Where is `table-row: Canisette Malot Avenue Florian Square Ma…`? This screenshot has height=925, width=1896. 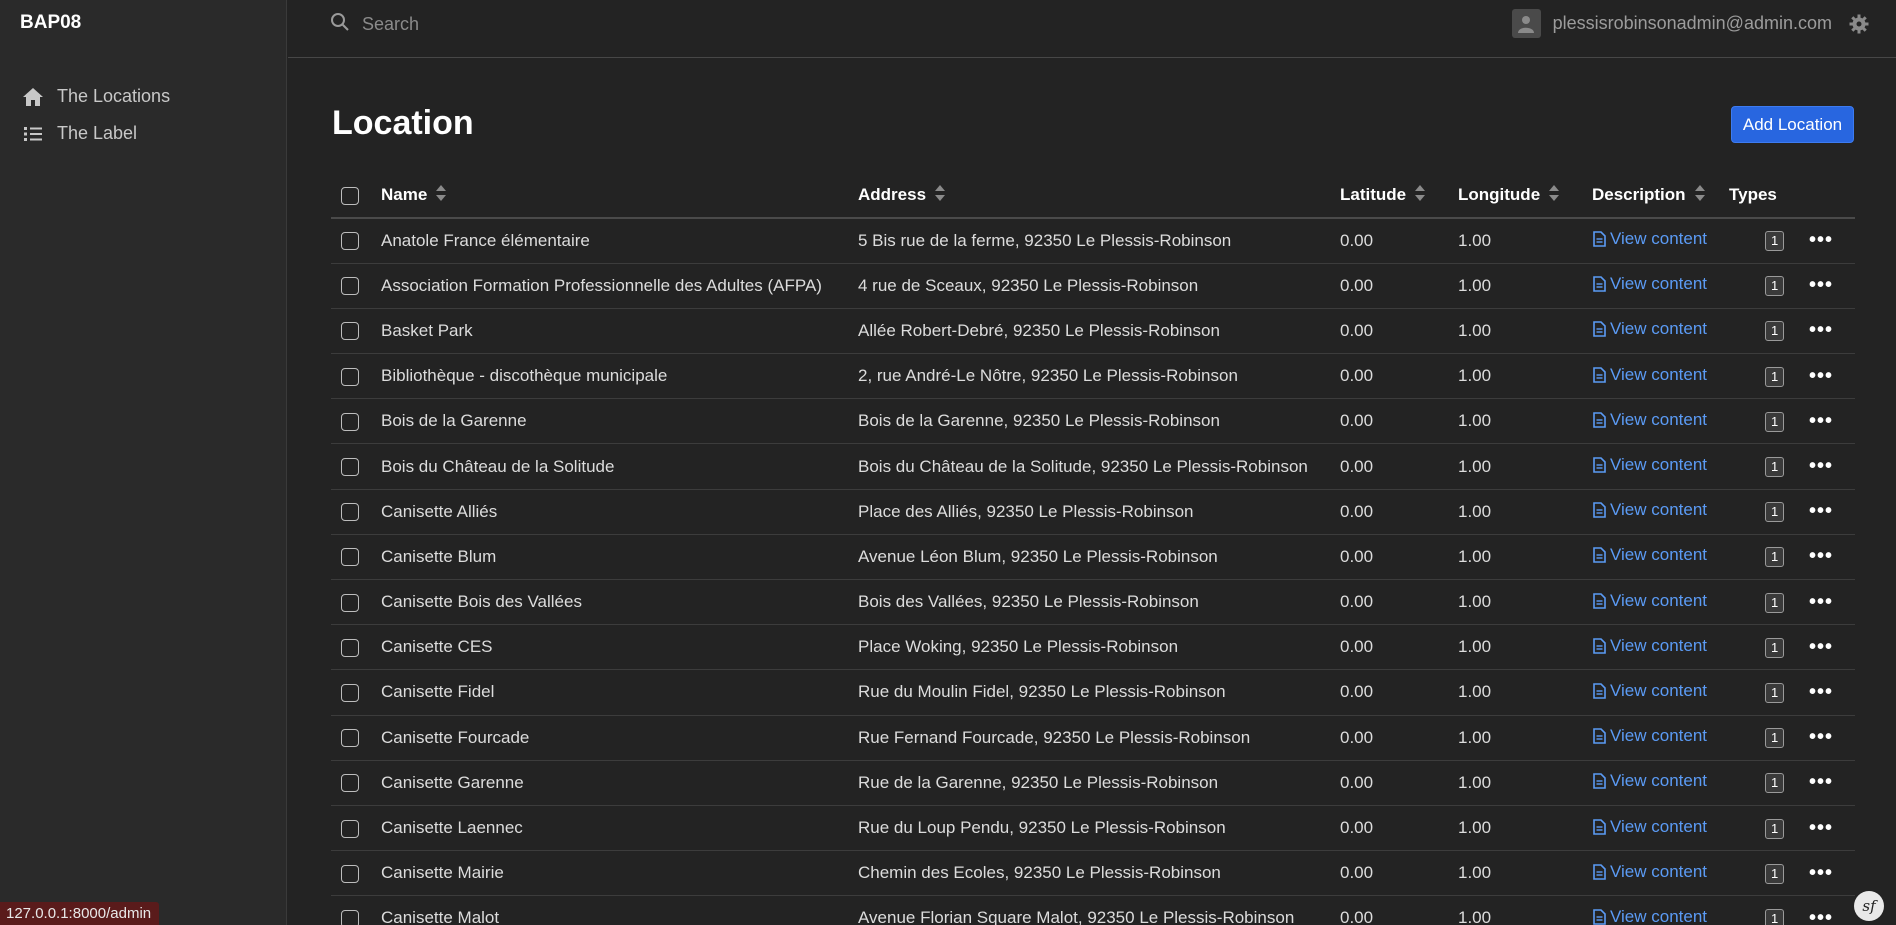 table-row: Canisette Malot Avenue Florian Square Ma… is located at coordinates (1093, 910).